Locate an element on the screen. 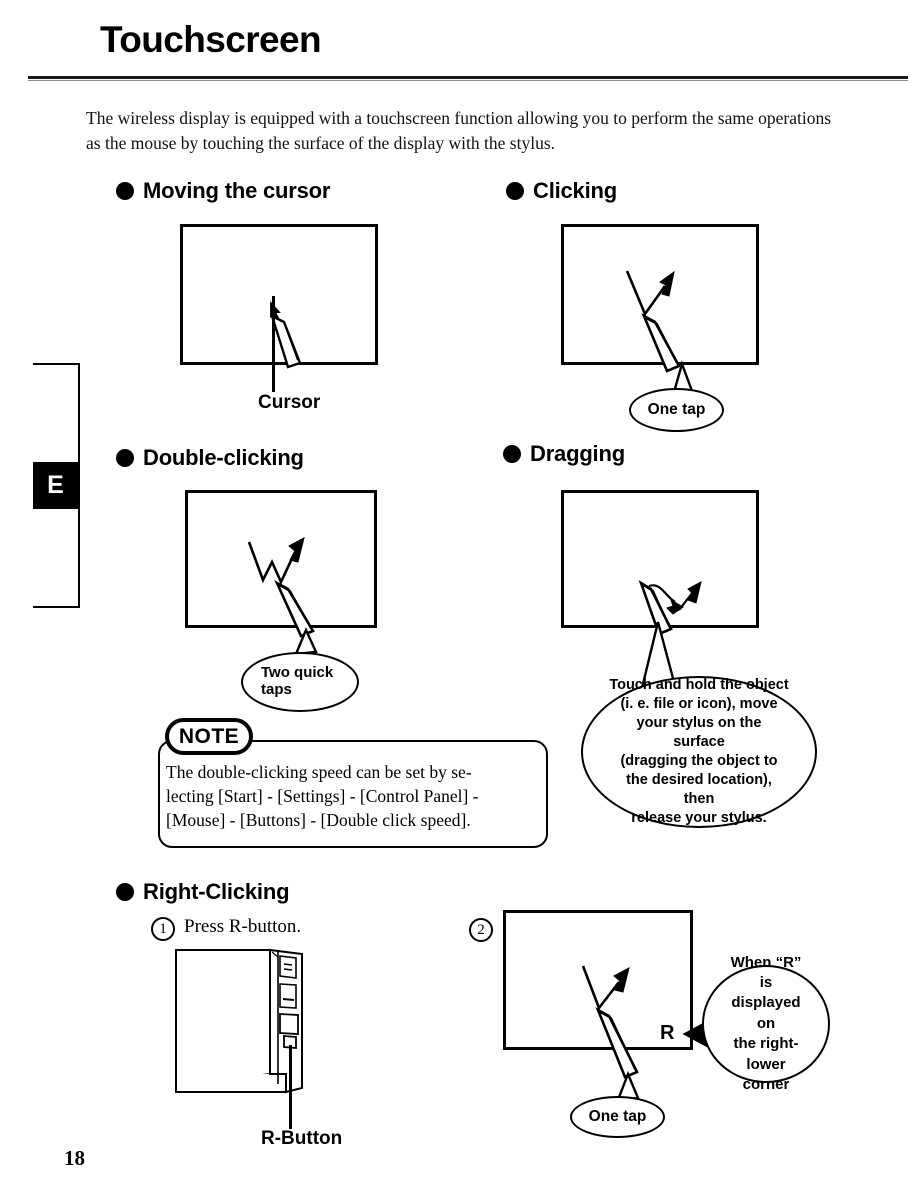  callout-two-quick-taps: Two quick taps is located at coordinates (300, 682).